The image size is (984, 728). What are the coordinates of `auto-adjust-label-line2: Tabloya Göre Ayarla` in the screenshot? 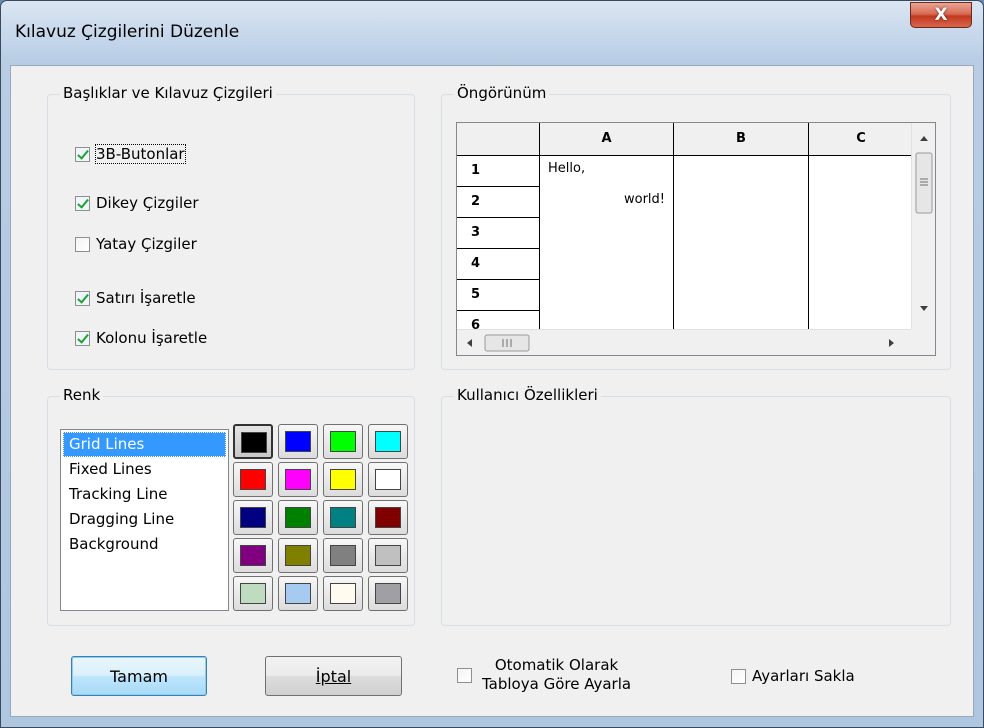 It's located at (557, 684).